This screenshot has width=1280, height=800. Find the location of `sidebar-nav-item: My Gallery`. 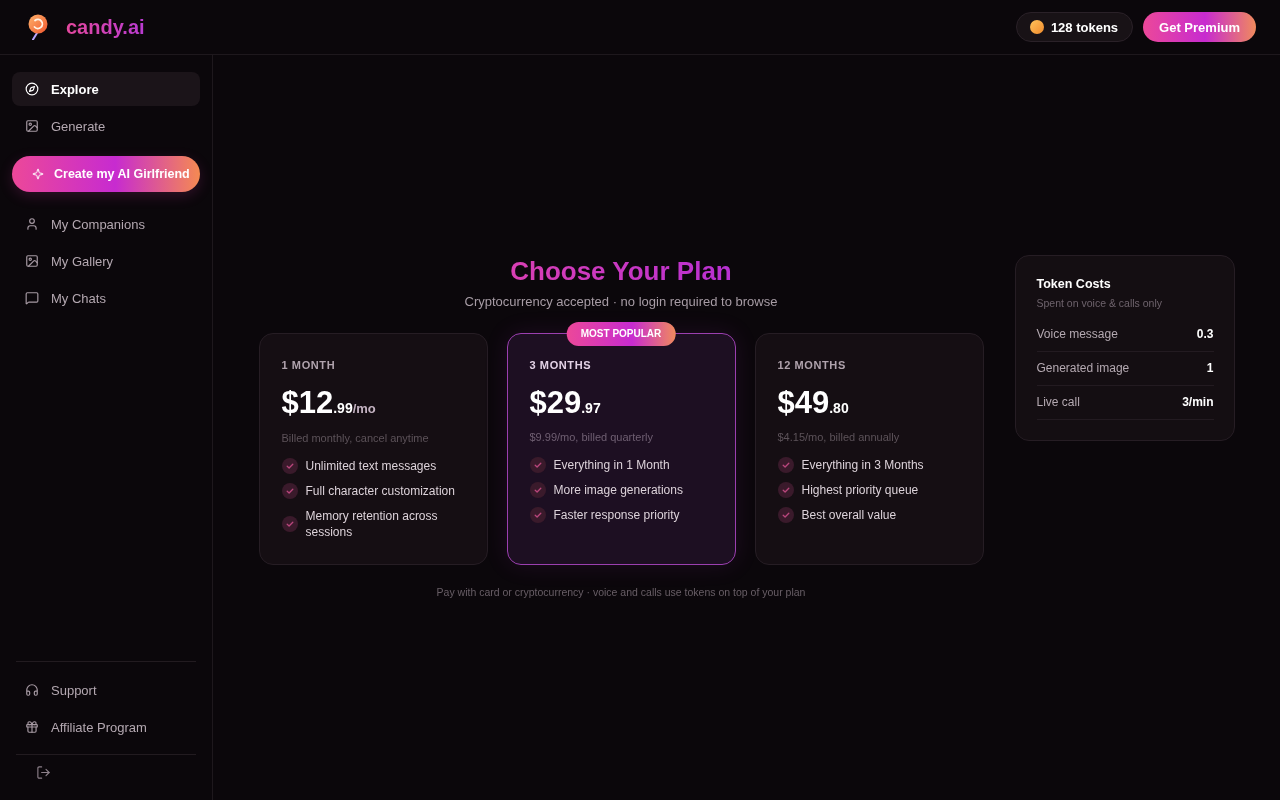

sidebar-nav-item: My Gallery is located at coordinates (106, 261).